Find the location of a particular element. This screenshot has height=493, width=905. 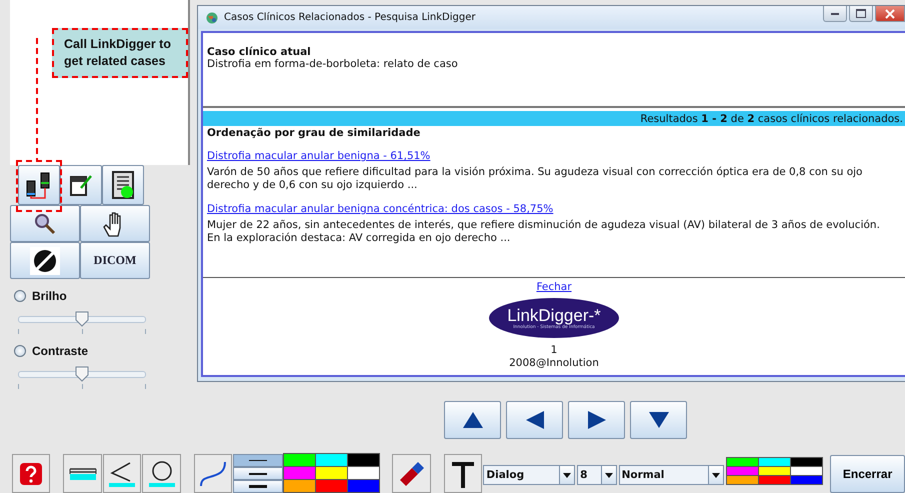

callout-note: Call LinkDigger to get related cases is located at coordinates (120, 53).